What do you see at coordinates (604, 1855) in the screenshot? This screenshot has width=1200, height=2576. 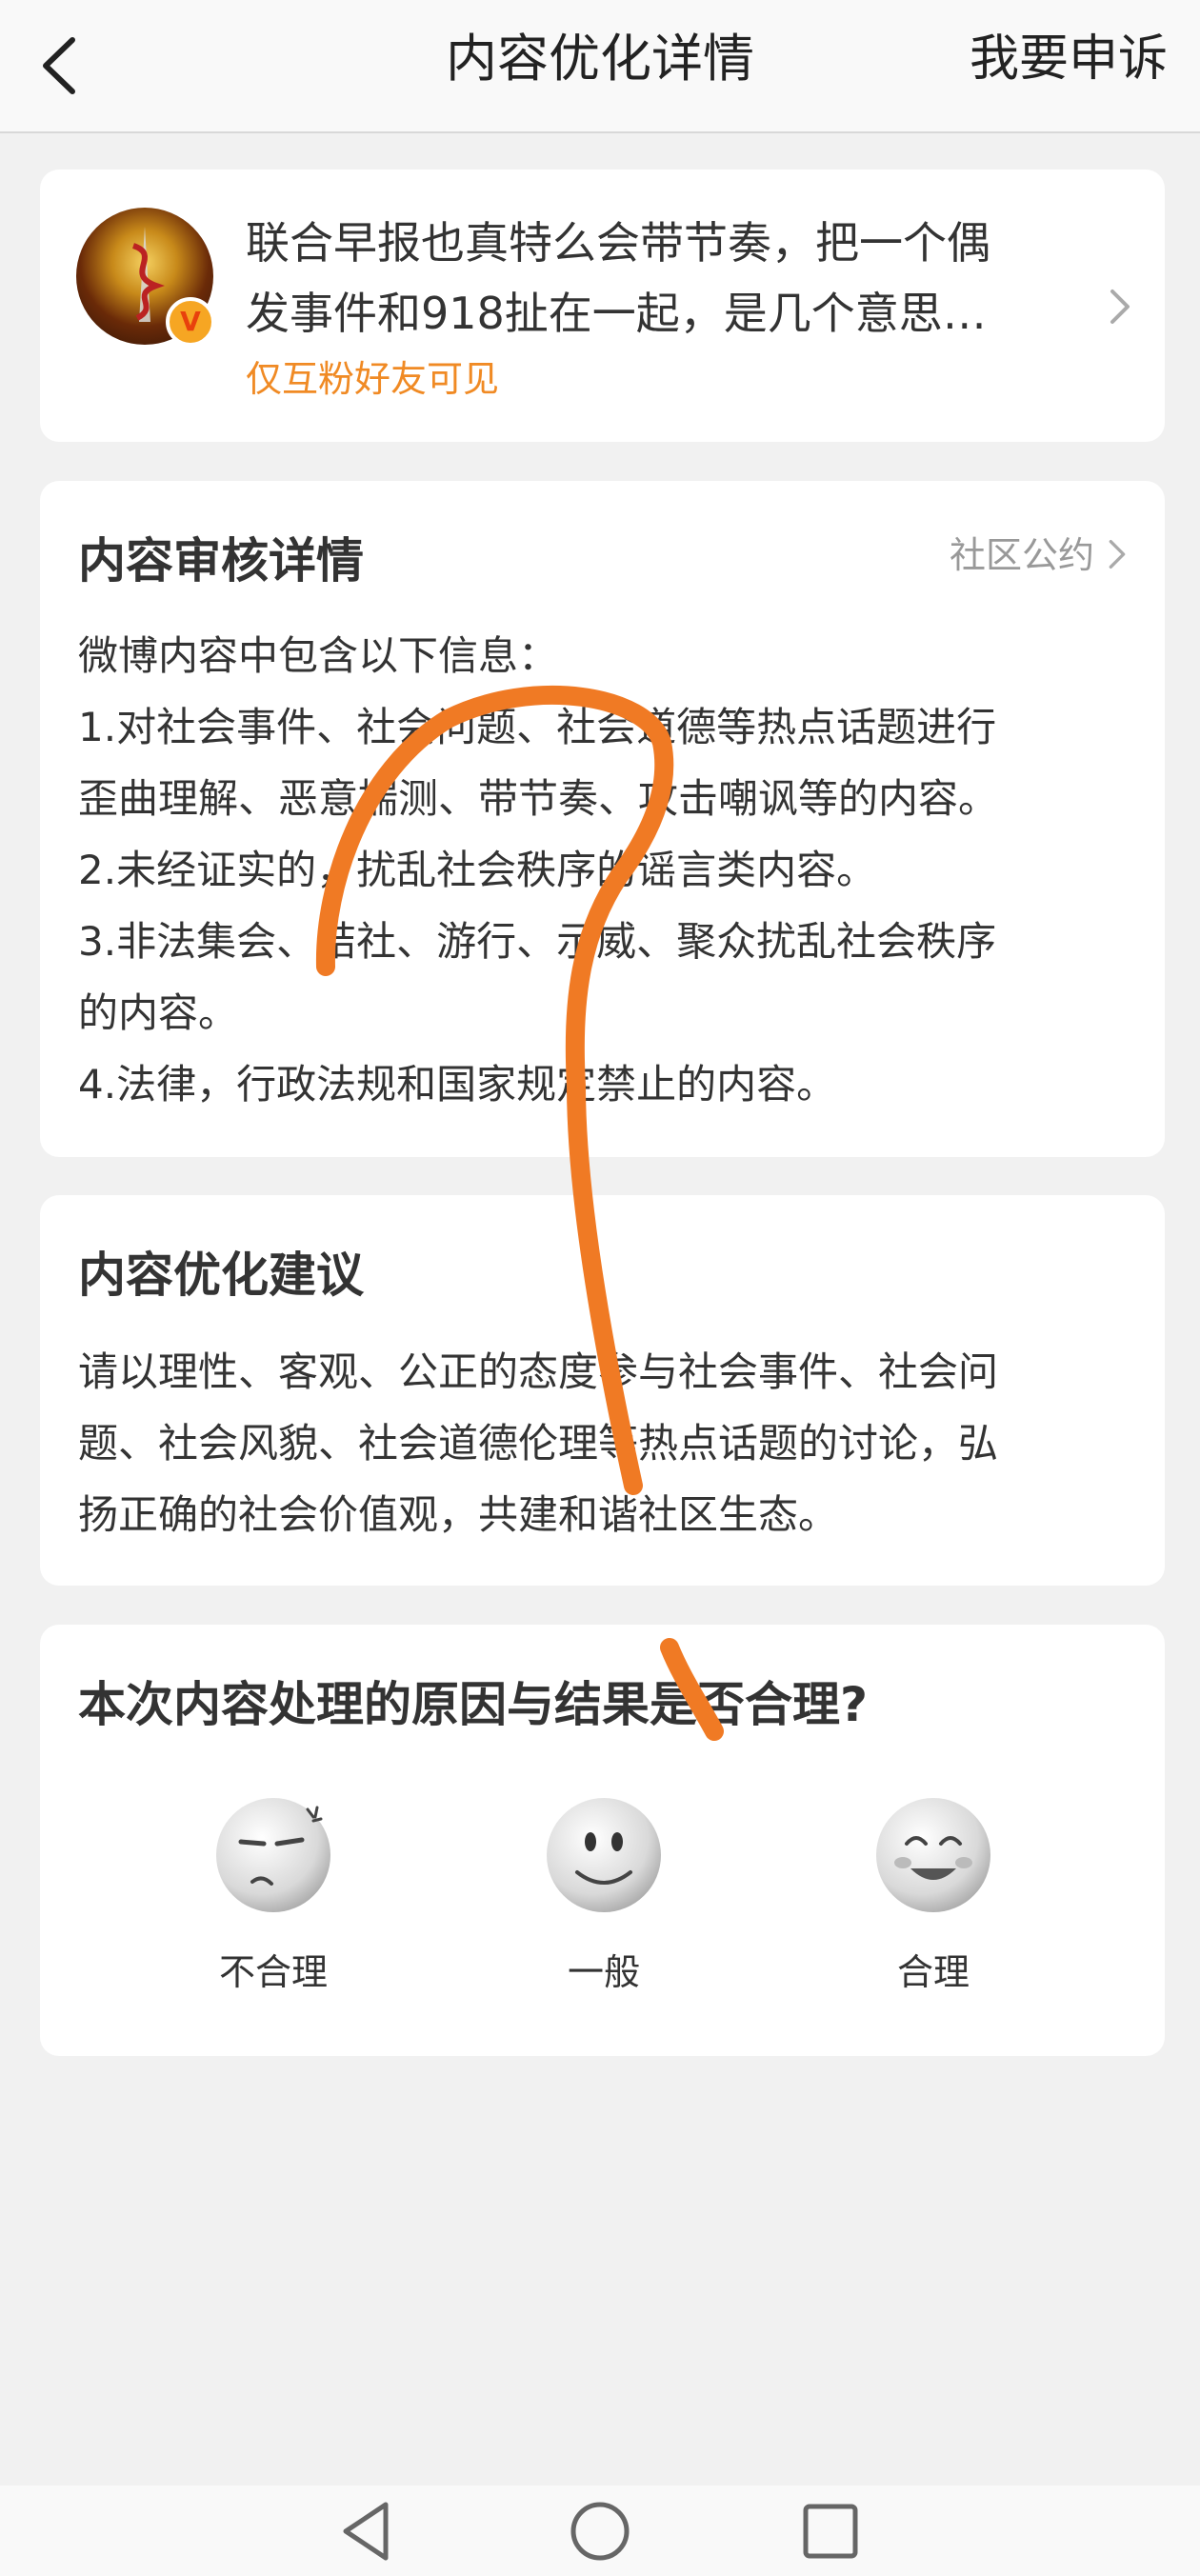 I see `neutral-face-icon` at bounding box center [604, 1855].